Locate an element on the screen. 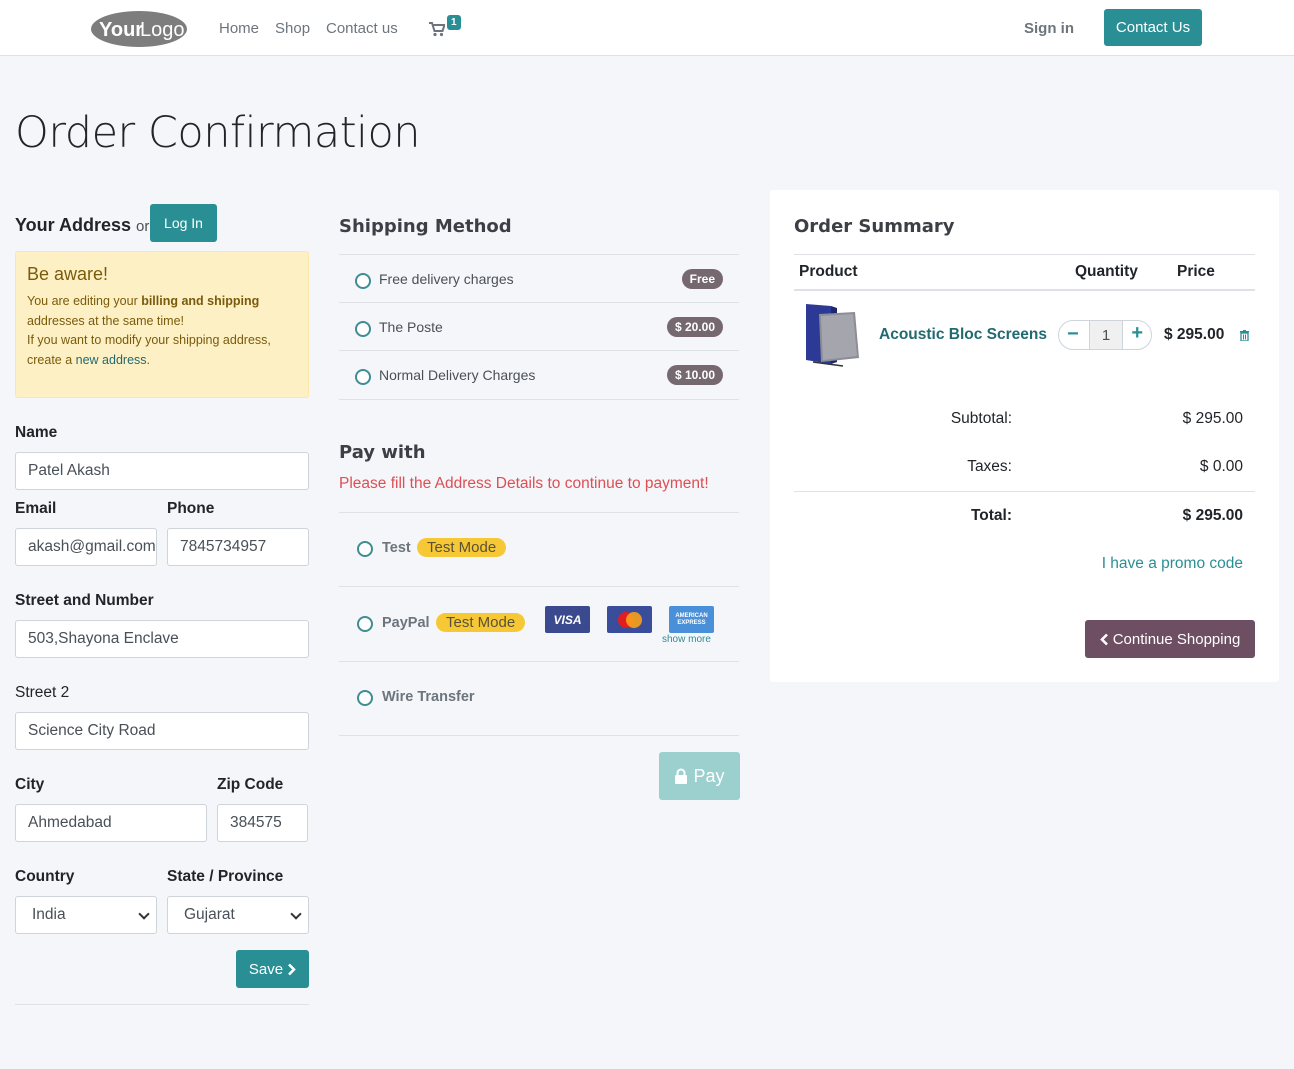 The height and width of the screenshot is (1069, 1294). subtotal-value: $ 295.00 is located at coordinates (1212, 418).